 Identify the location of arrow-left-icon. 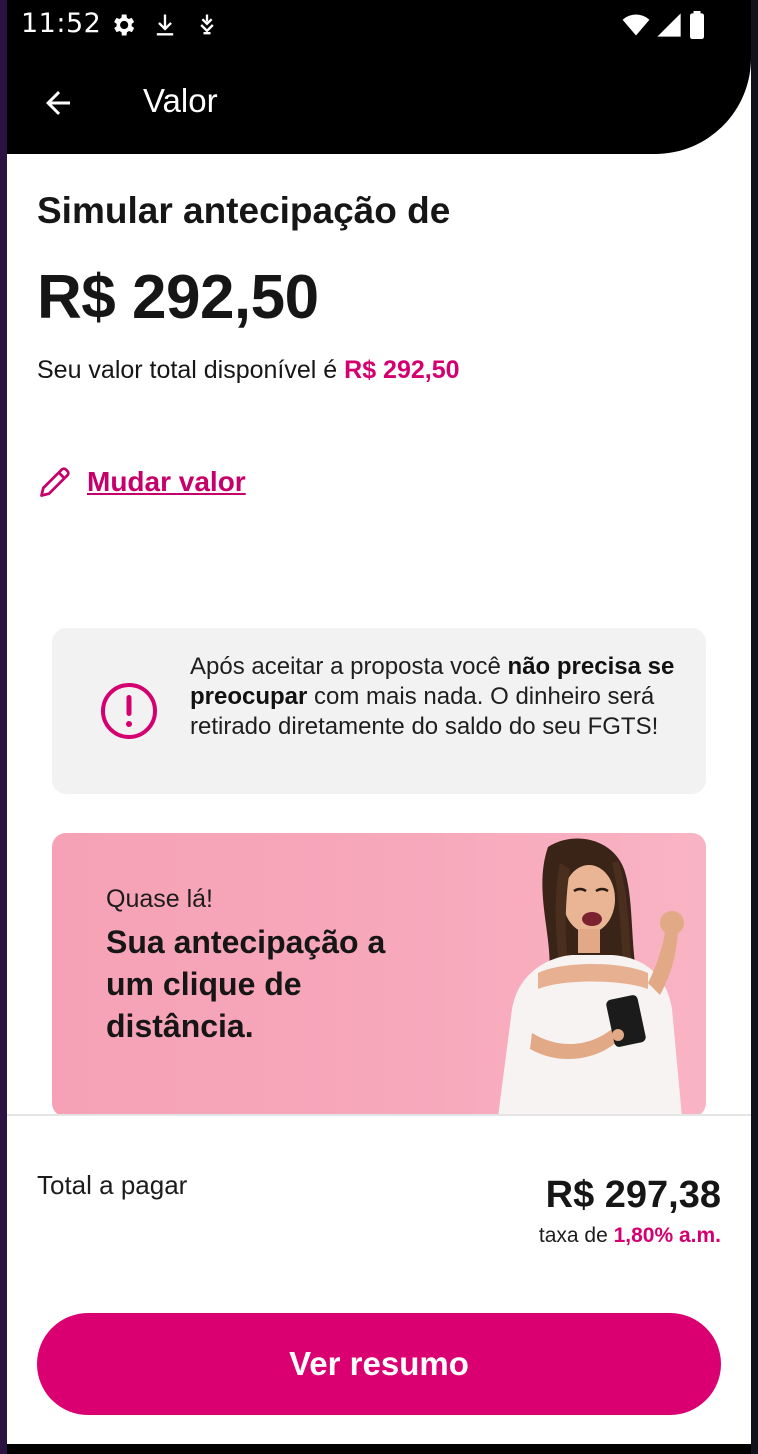
(58, 103).